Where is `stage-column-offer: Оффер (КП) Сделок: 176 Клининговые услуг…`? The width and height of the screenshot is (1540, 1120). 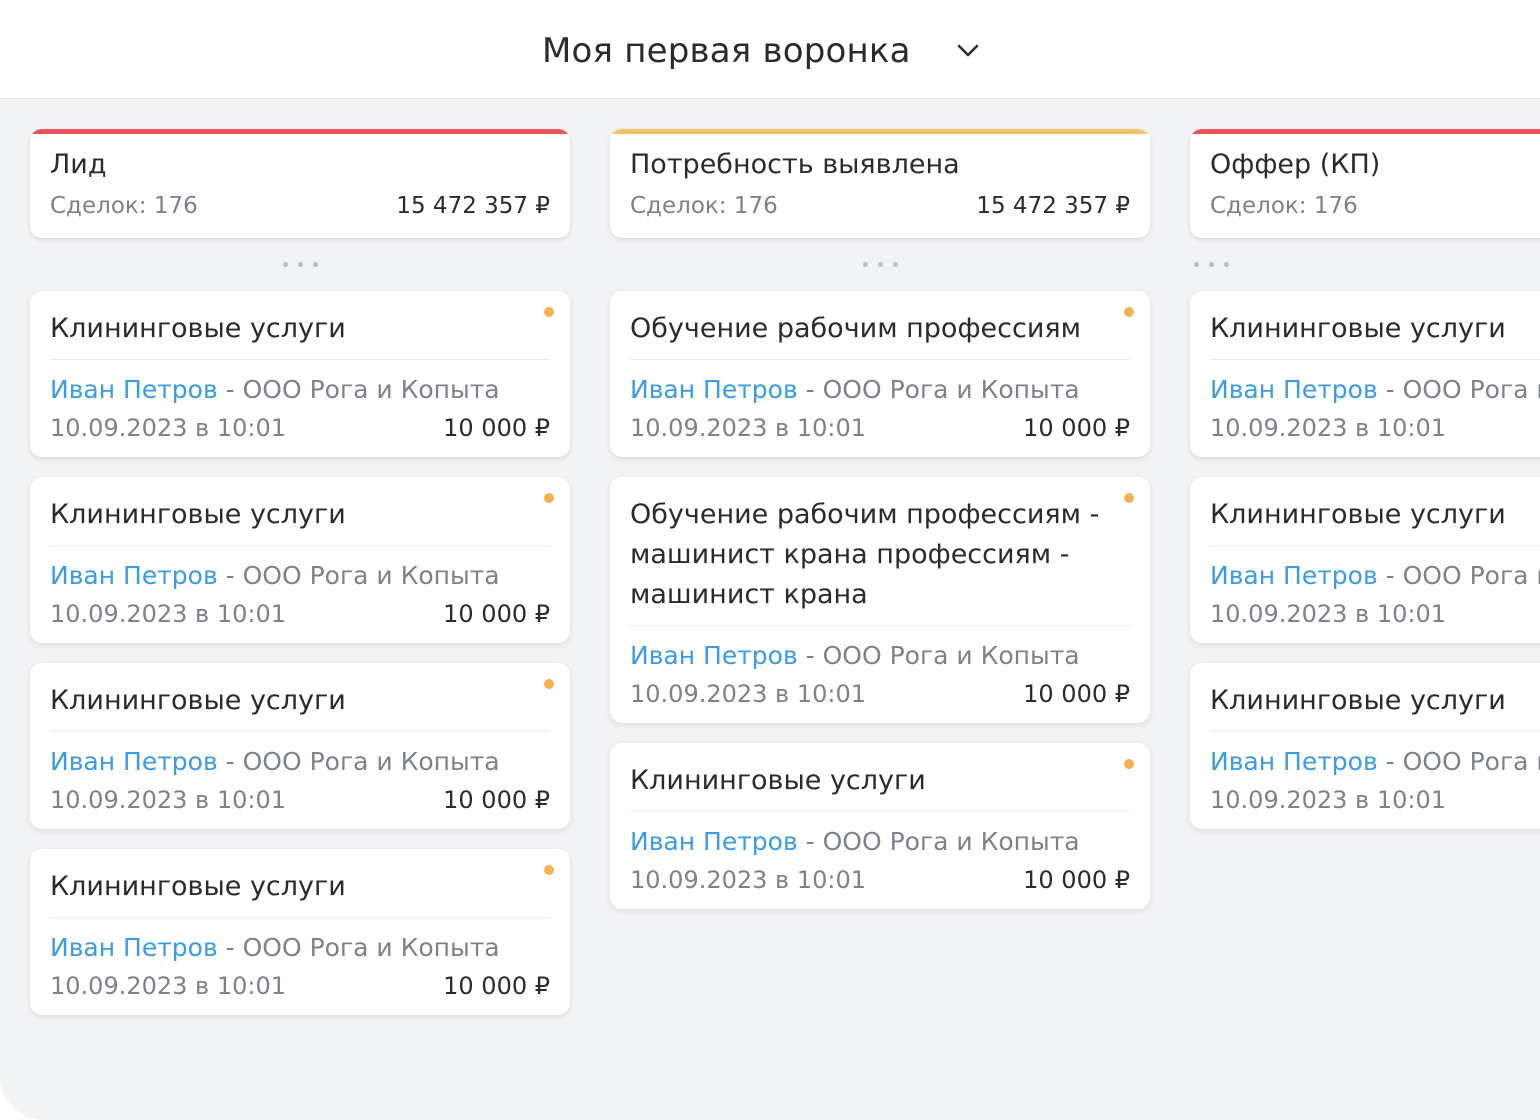 stage-column-offer: Оффер (КП) Сделок: 176 Клининговые услуг… is located at coordinates (1365, 489).